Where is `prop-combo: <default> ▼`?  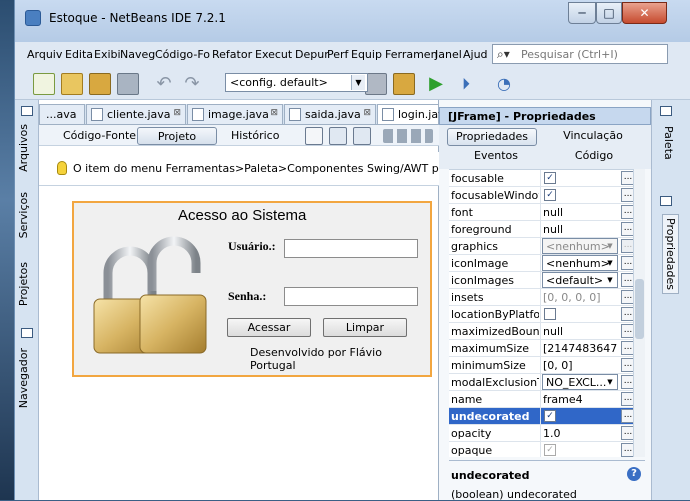
prop-combo: <default> ▼ is located at coordinates (580, 280).